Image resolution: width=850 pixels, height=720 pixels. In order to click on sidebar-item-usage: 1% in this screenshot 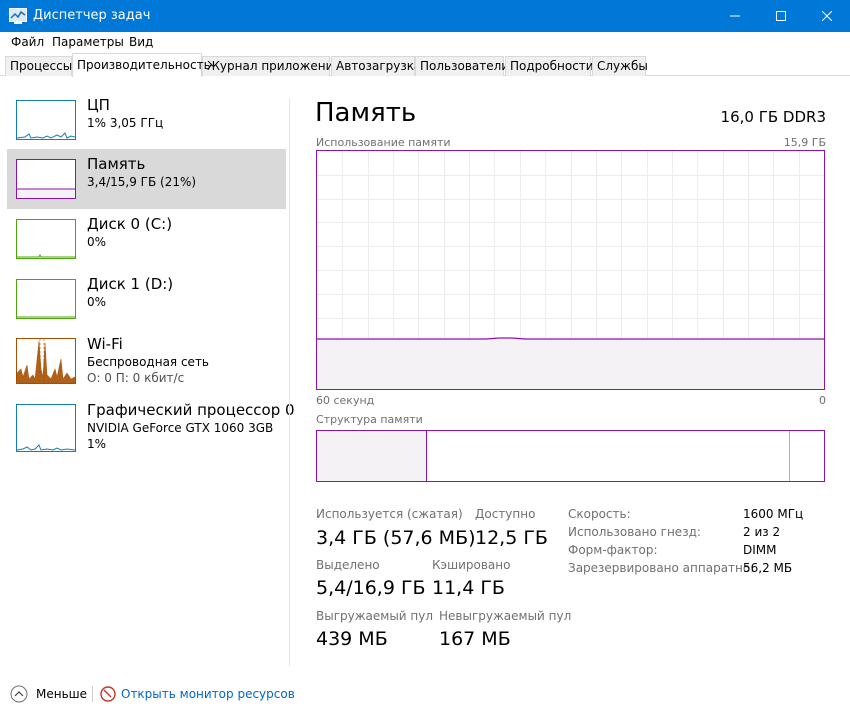, I will do `click(97, 444)`.